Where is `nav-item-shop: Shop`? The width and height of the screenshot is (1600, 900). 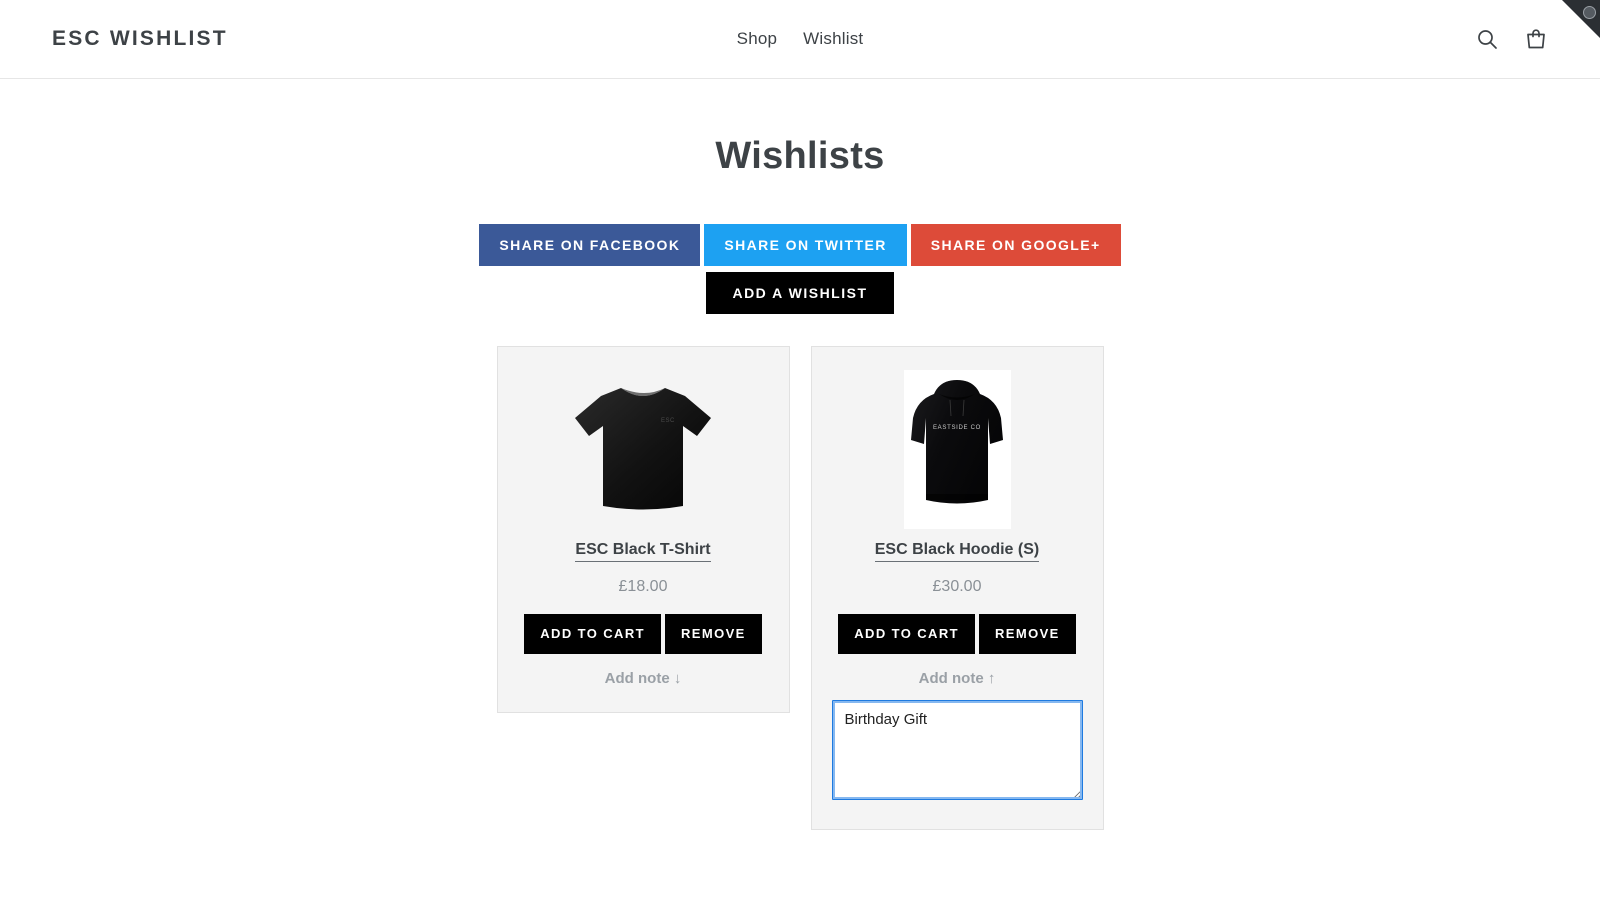 nav-item-shop: Shop is located at coordinates (757, 39).